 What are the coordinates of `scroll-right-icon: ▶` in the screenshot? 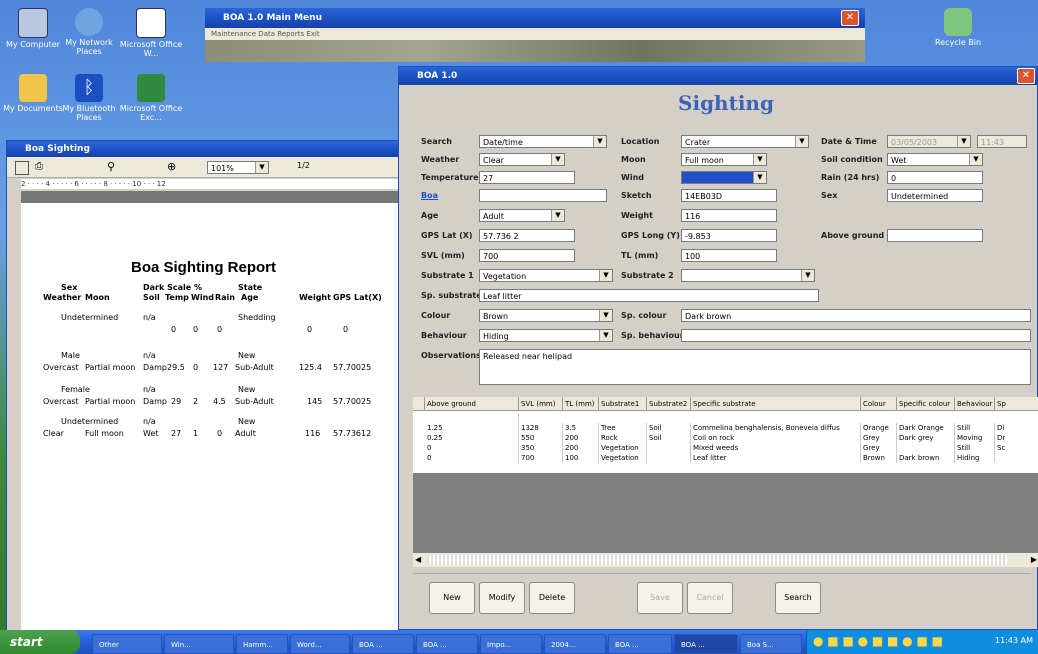 It's located at (1034, 559).